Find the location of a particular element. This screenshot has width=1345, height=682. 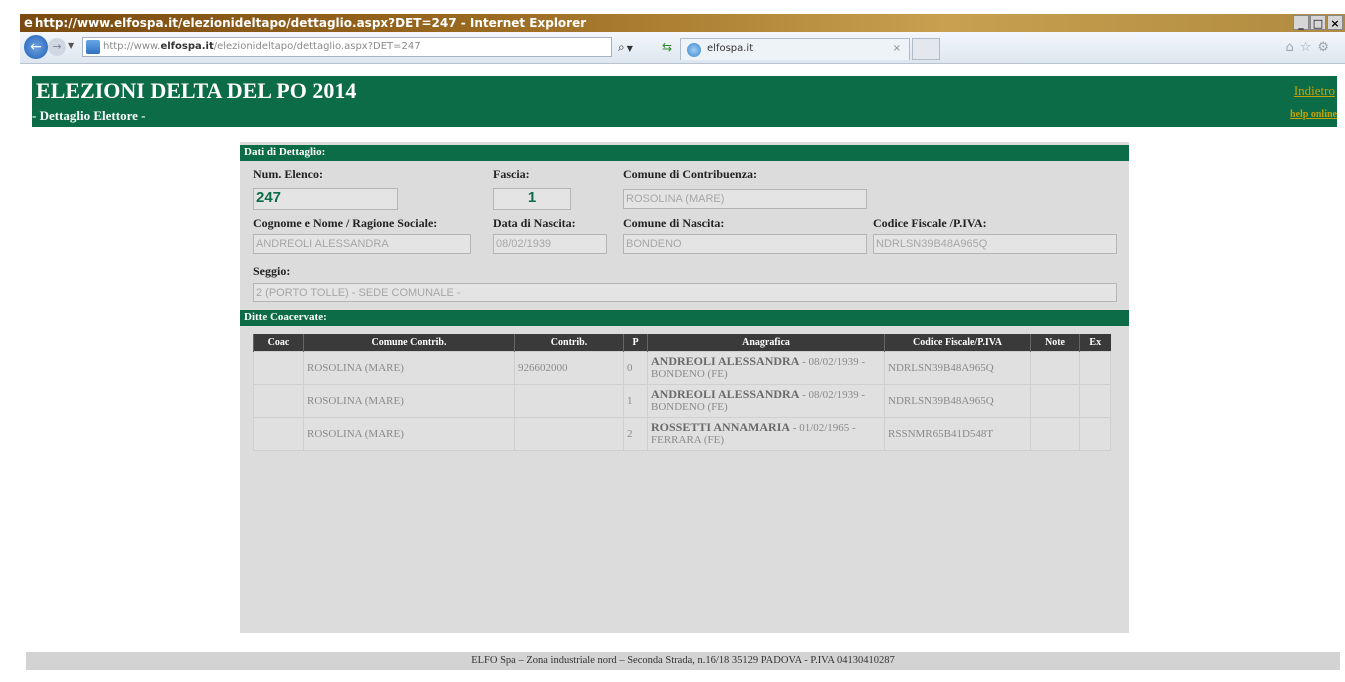

fascia-field: 1 is located at coordinates (532, 199).